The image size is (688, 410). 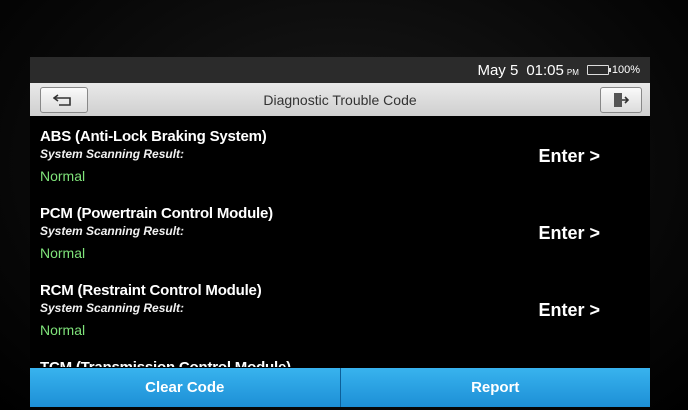 I want to click on status-indicators: May 5 01:05 PM 100%, so click(x=558, y=70).